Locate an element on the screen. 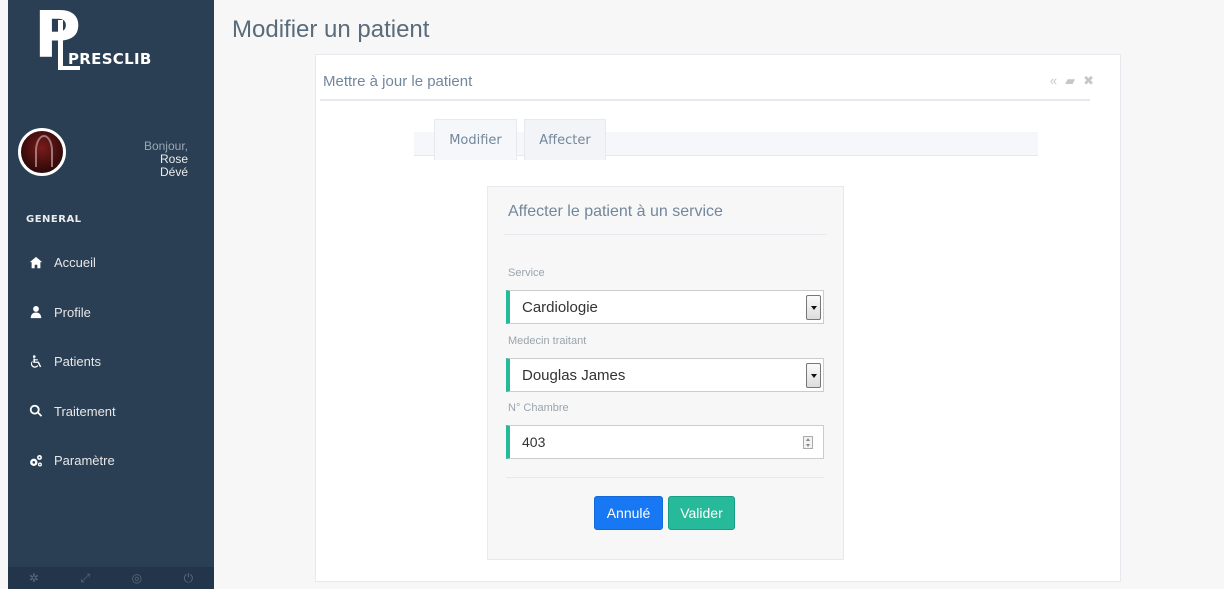  logo-l-stem is located at coordinates (60, 45).